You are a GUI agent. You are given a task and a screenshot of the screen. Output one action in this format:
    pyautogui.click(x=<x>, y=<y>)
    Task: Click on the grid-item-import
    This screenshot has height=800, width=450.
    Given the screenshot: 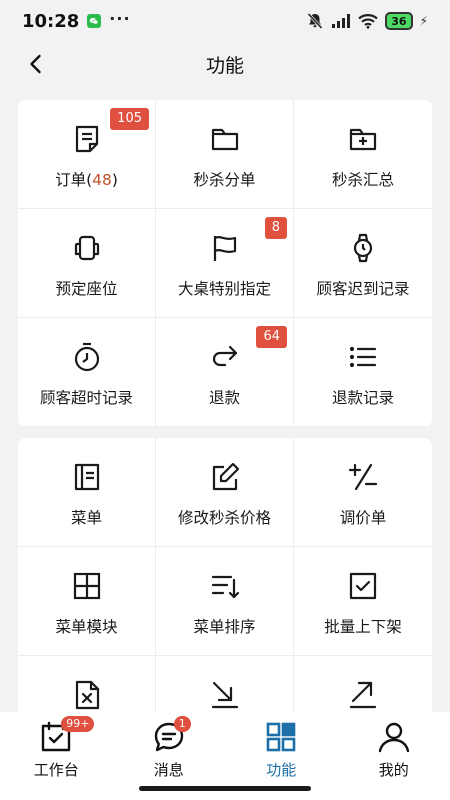 What is the action you would take?
    pyautogui.click(x=225, y=687)
    